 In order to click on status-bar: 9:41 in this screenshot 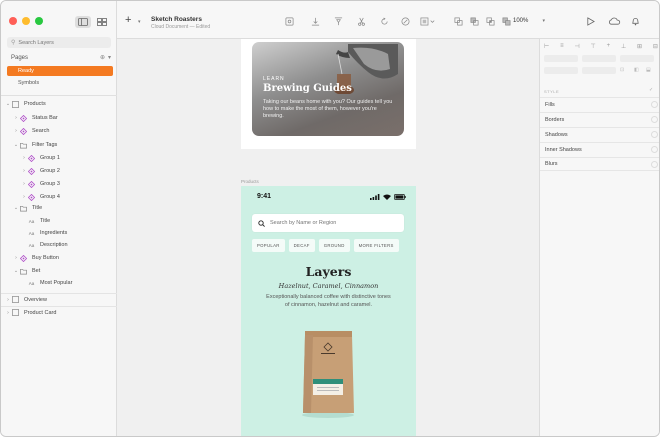, I will do `click(328, 198)`.